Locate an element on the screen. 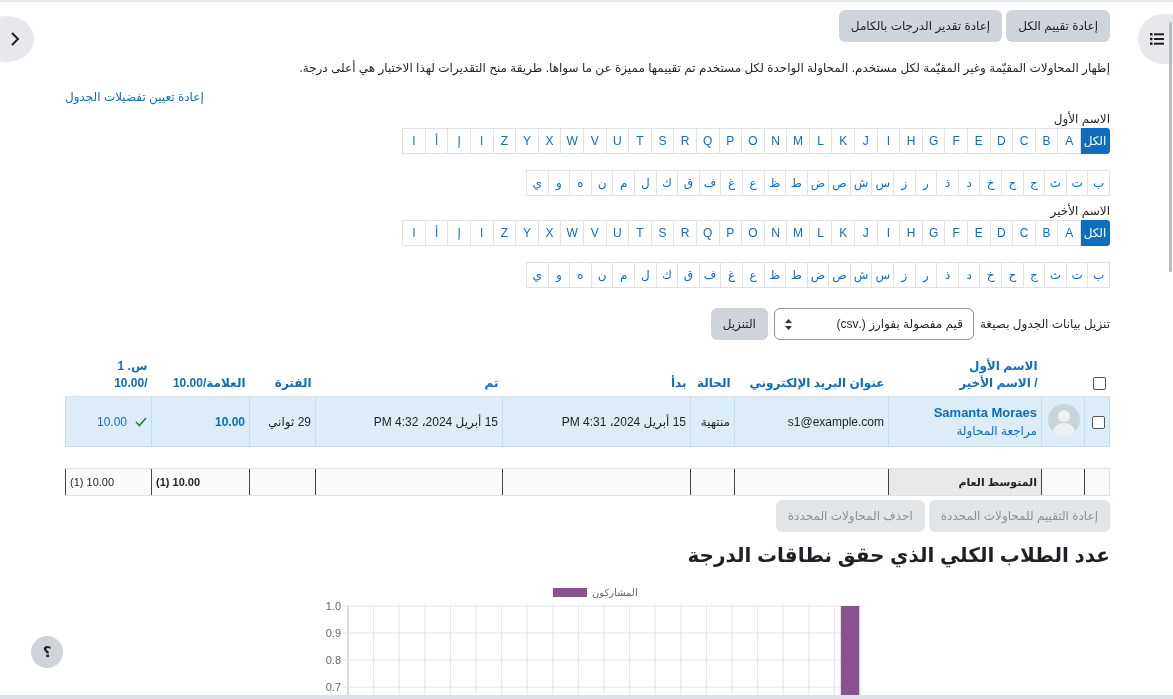  letter-filter: ج is located at coordinates (1034, 183).